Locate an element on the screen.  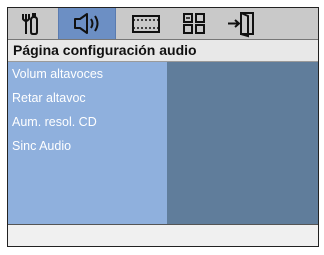
speaker-audio-icon is located at coordinates (87, 23).